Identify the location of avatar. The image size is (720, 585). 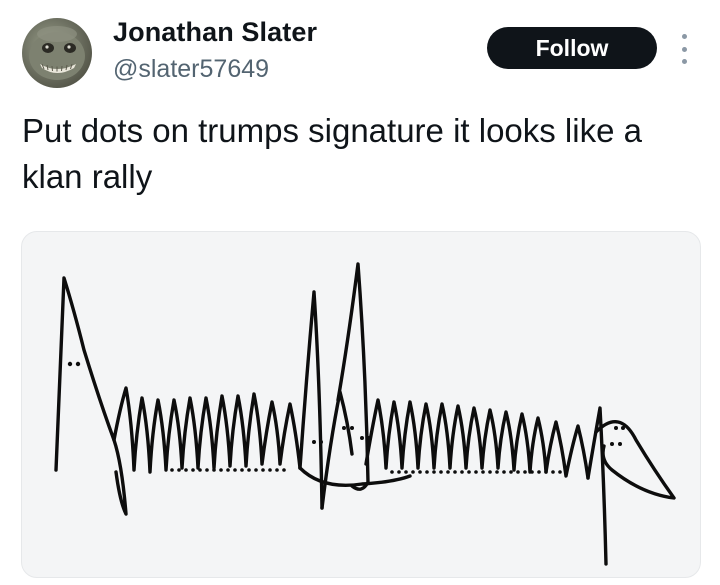
(57, 53).